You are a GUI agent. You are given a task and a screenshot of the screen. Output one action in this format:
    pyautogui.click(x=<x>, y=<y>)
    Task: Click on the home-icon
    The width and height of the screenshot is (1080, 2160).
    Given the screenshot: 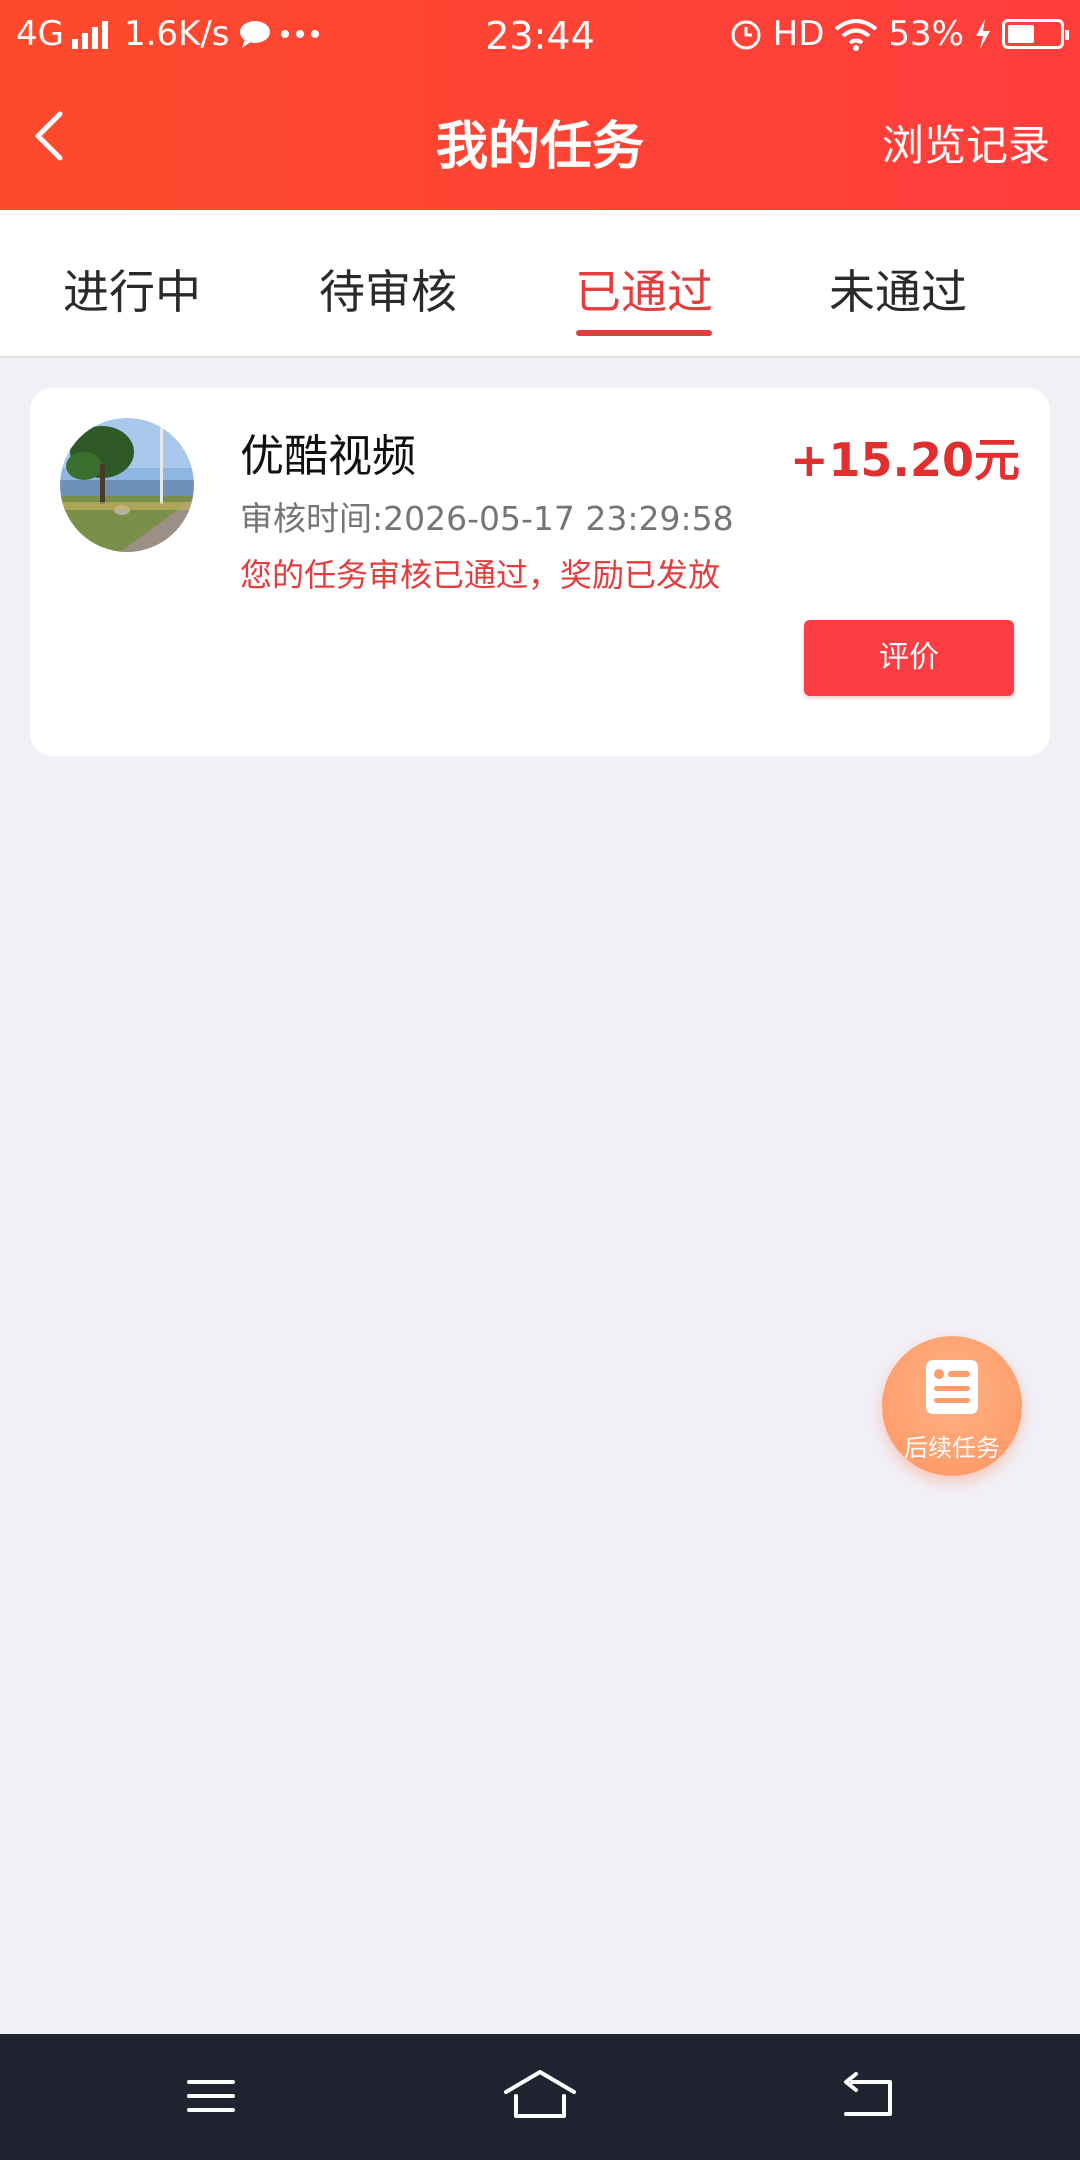 What is the action you would take?
    pyautogui.click(x=540, y=2096)
    